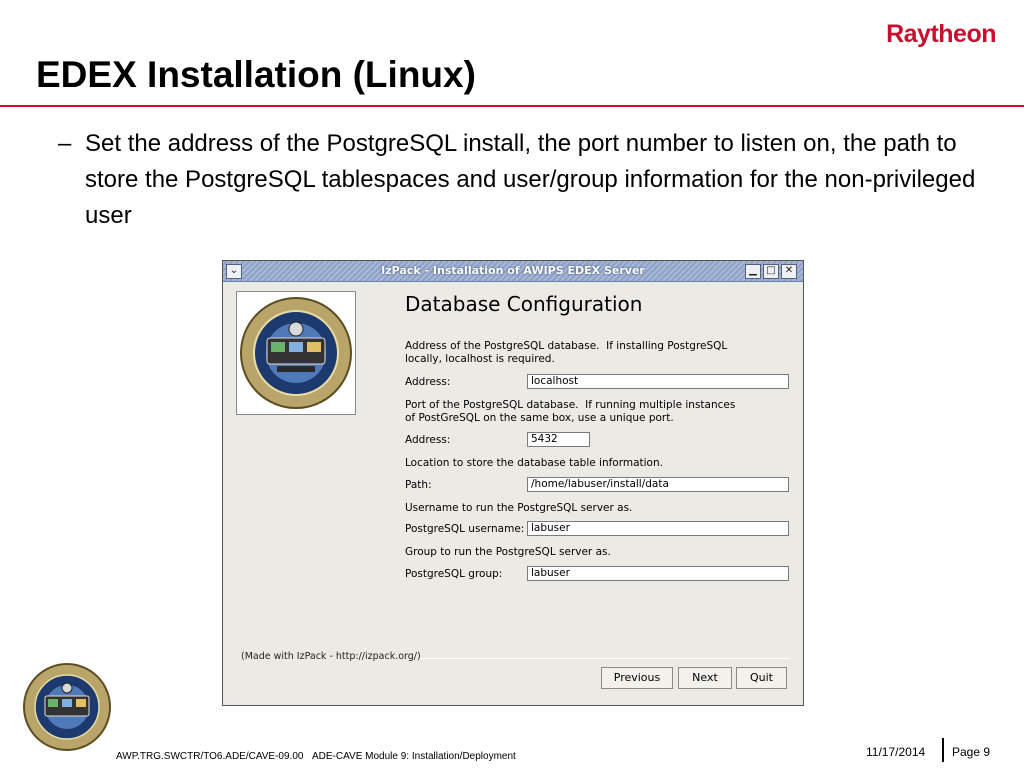 This screenshot has width=1024, height=768. Describe the element at coordinates (558, 439) in the screenshot. I see `port-input: 5432` at that location.